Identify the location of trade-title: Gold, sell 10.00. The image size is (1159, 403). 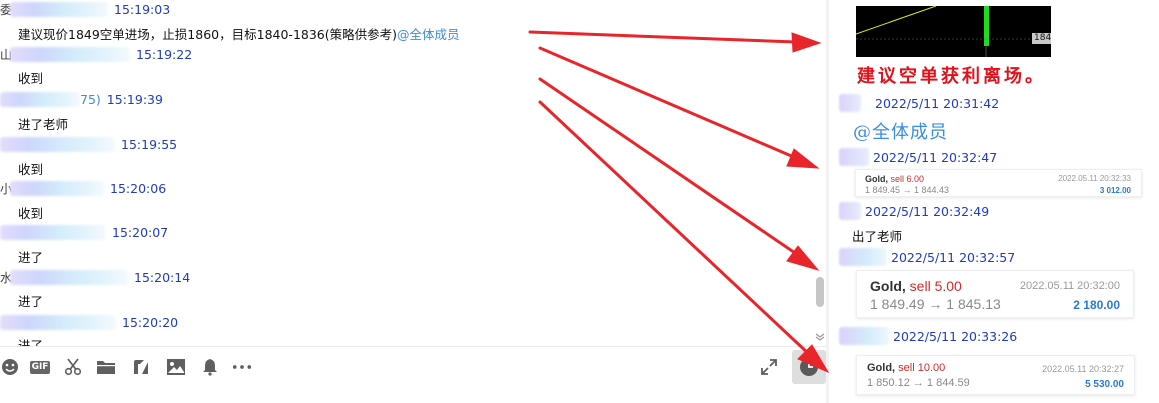
(906, 368).